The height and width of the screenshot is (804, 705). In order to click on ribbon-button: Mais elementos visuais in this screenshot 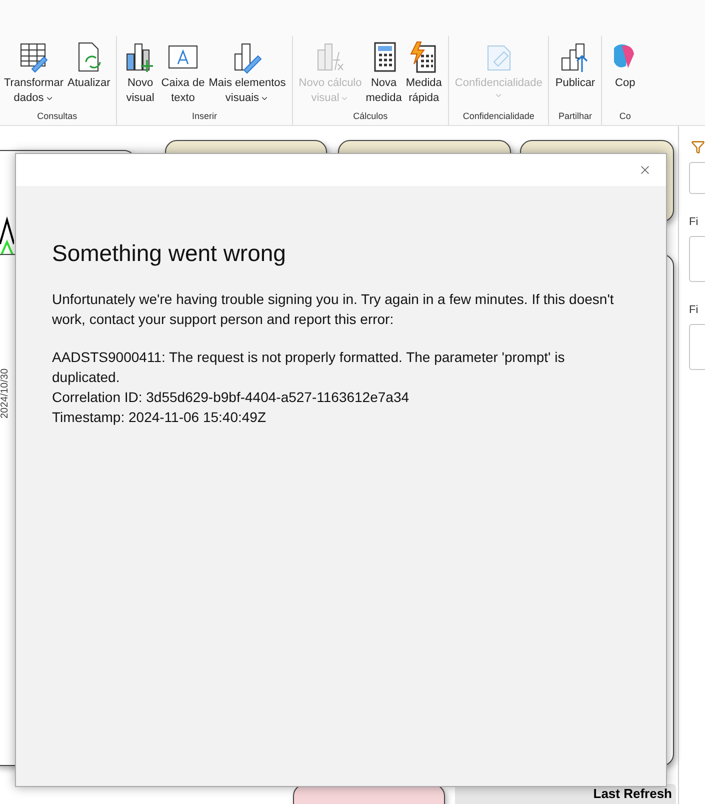, I will do `click(247, 71)`.